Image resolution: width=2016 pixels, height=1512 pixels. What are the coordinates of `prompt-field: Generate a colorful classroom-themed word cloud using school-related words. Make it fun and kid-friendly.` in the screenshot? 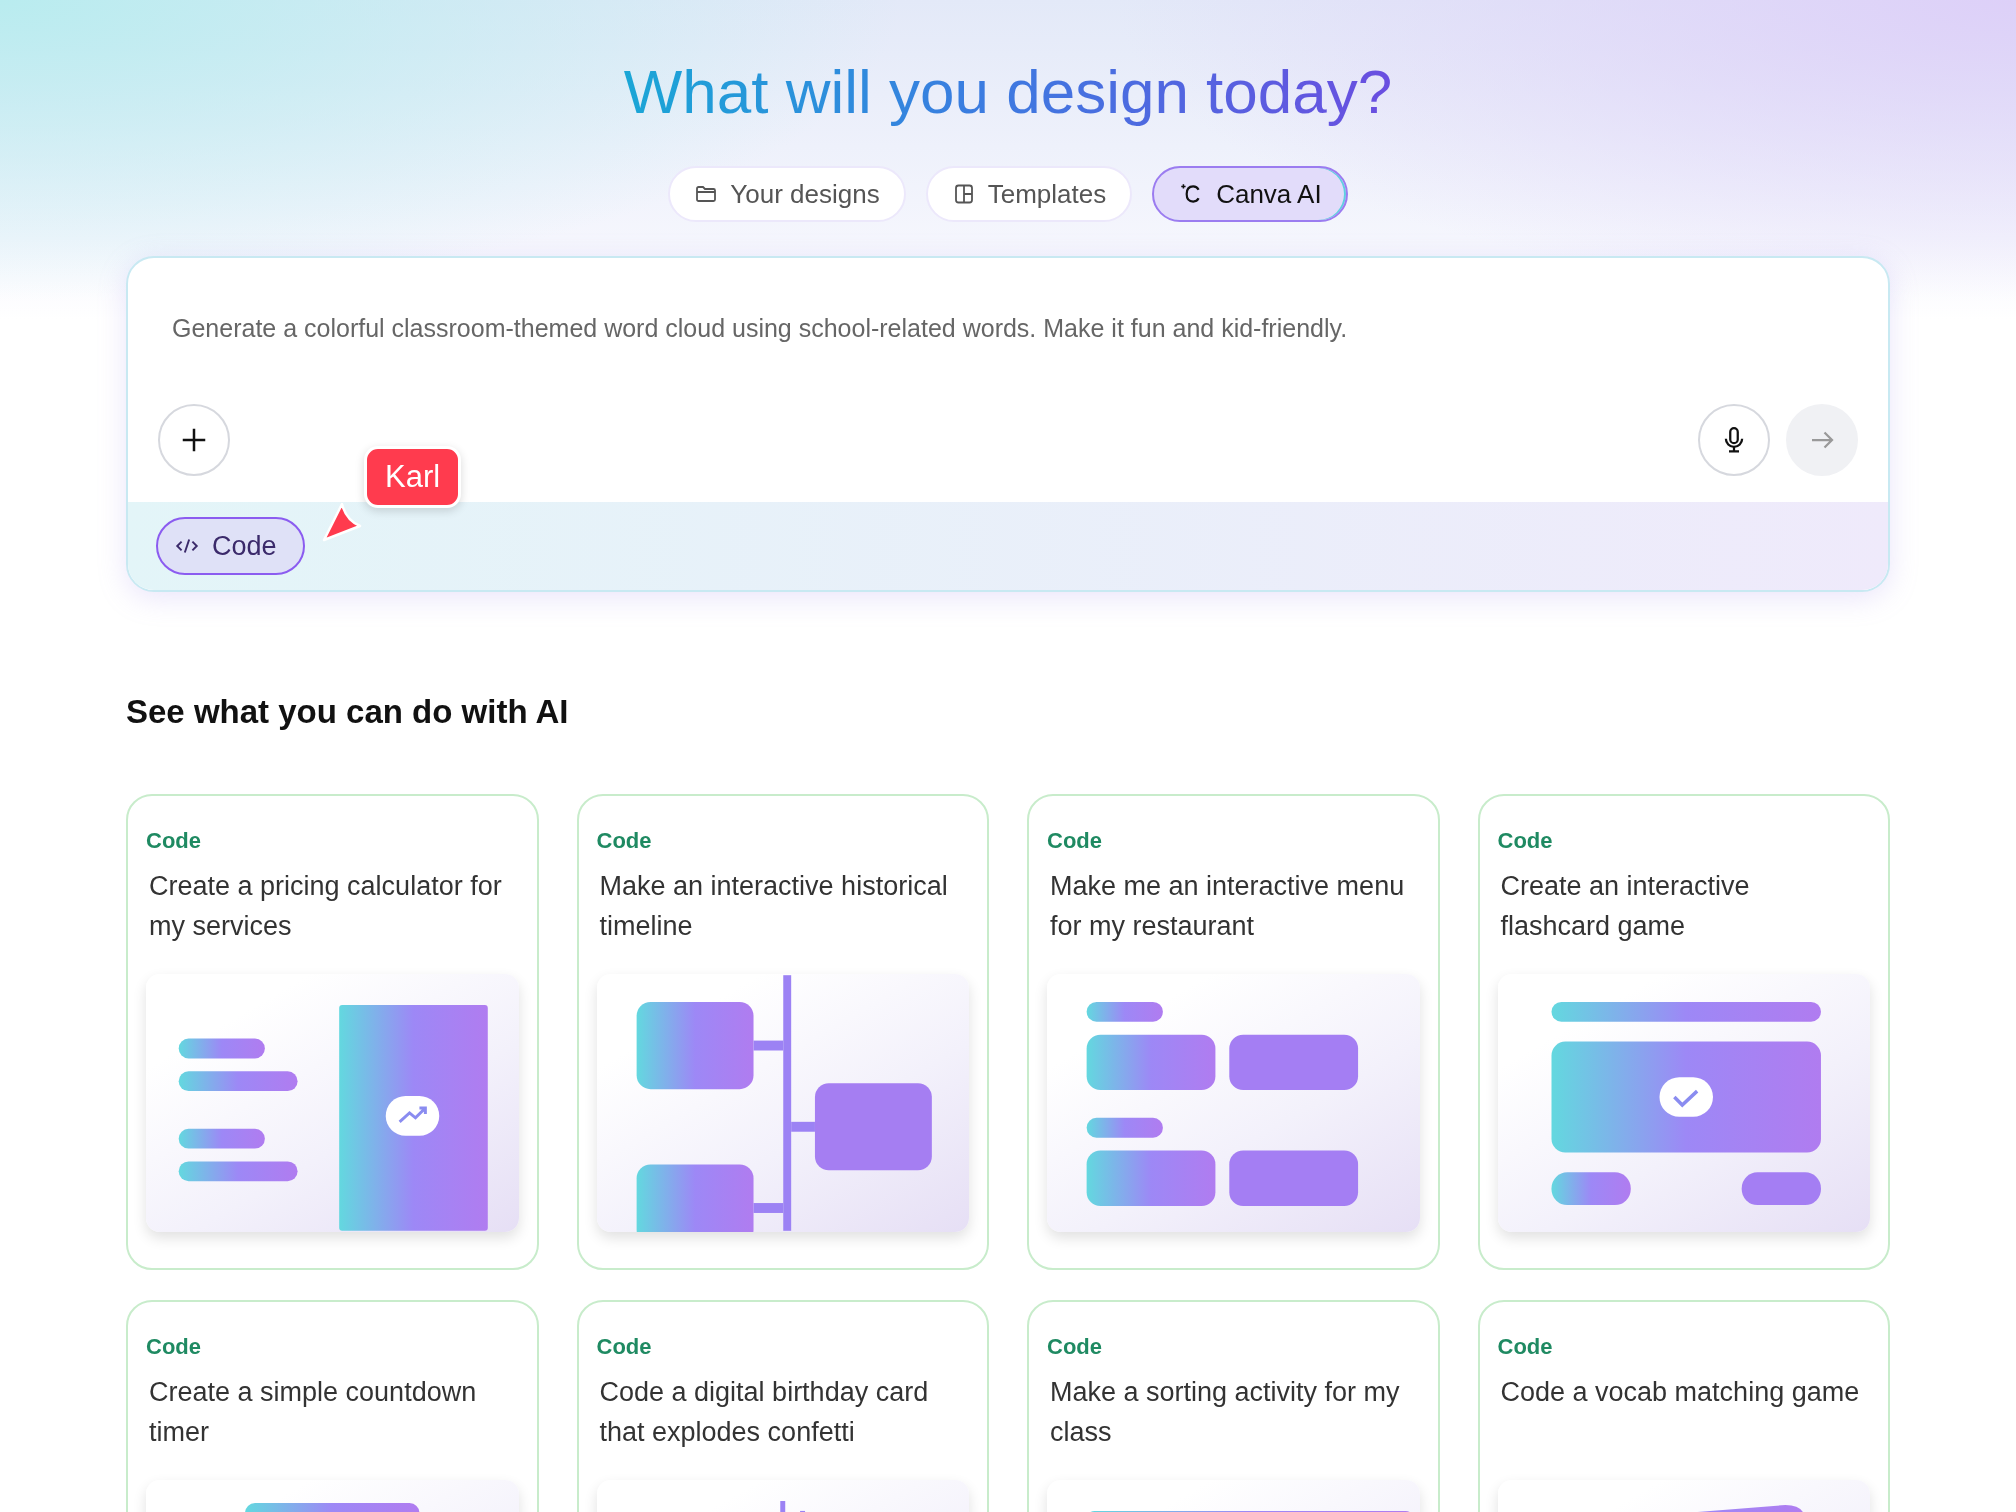 It's located at (1008, 339).